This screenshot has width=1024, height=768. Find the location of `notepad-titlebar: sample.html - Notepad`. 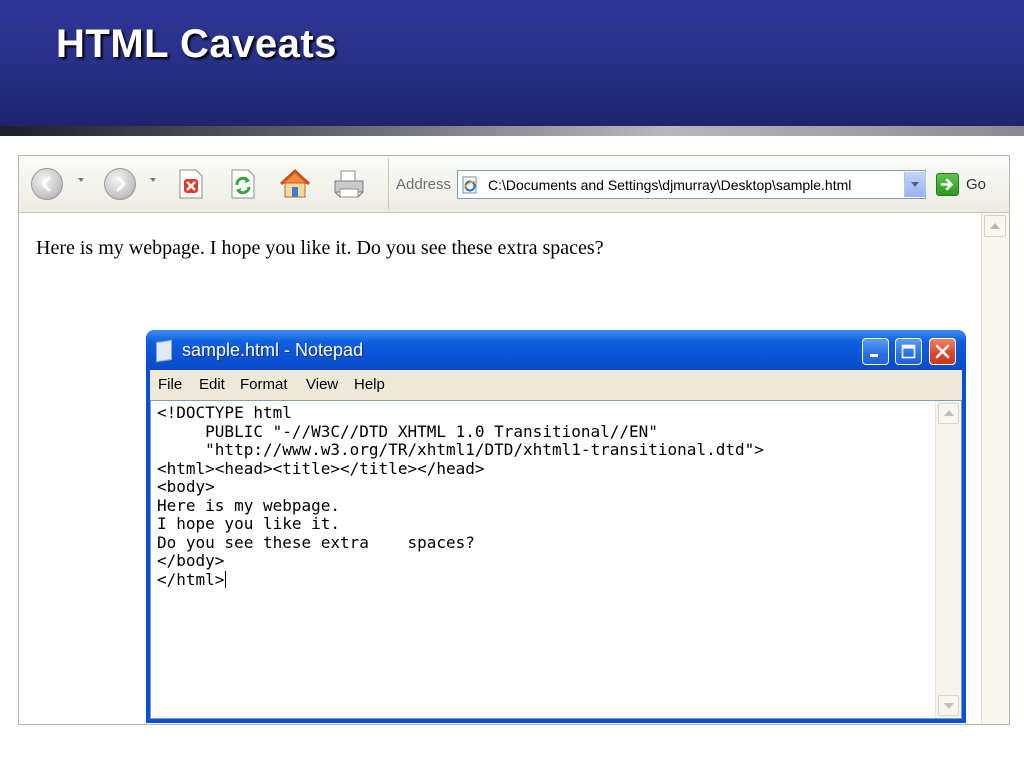

notepad-titlebar: sample.html - Notepad is located at coordinates (556, 350).